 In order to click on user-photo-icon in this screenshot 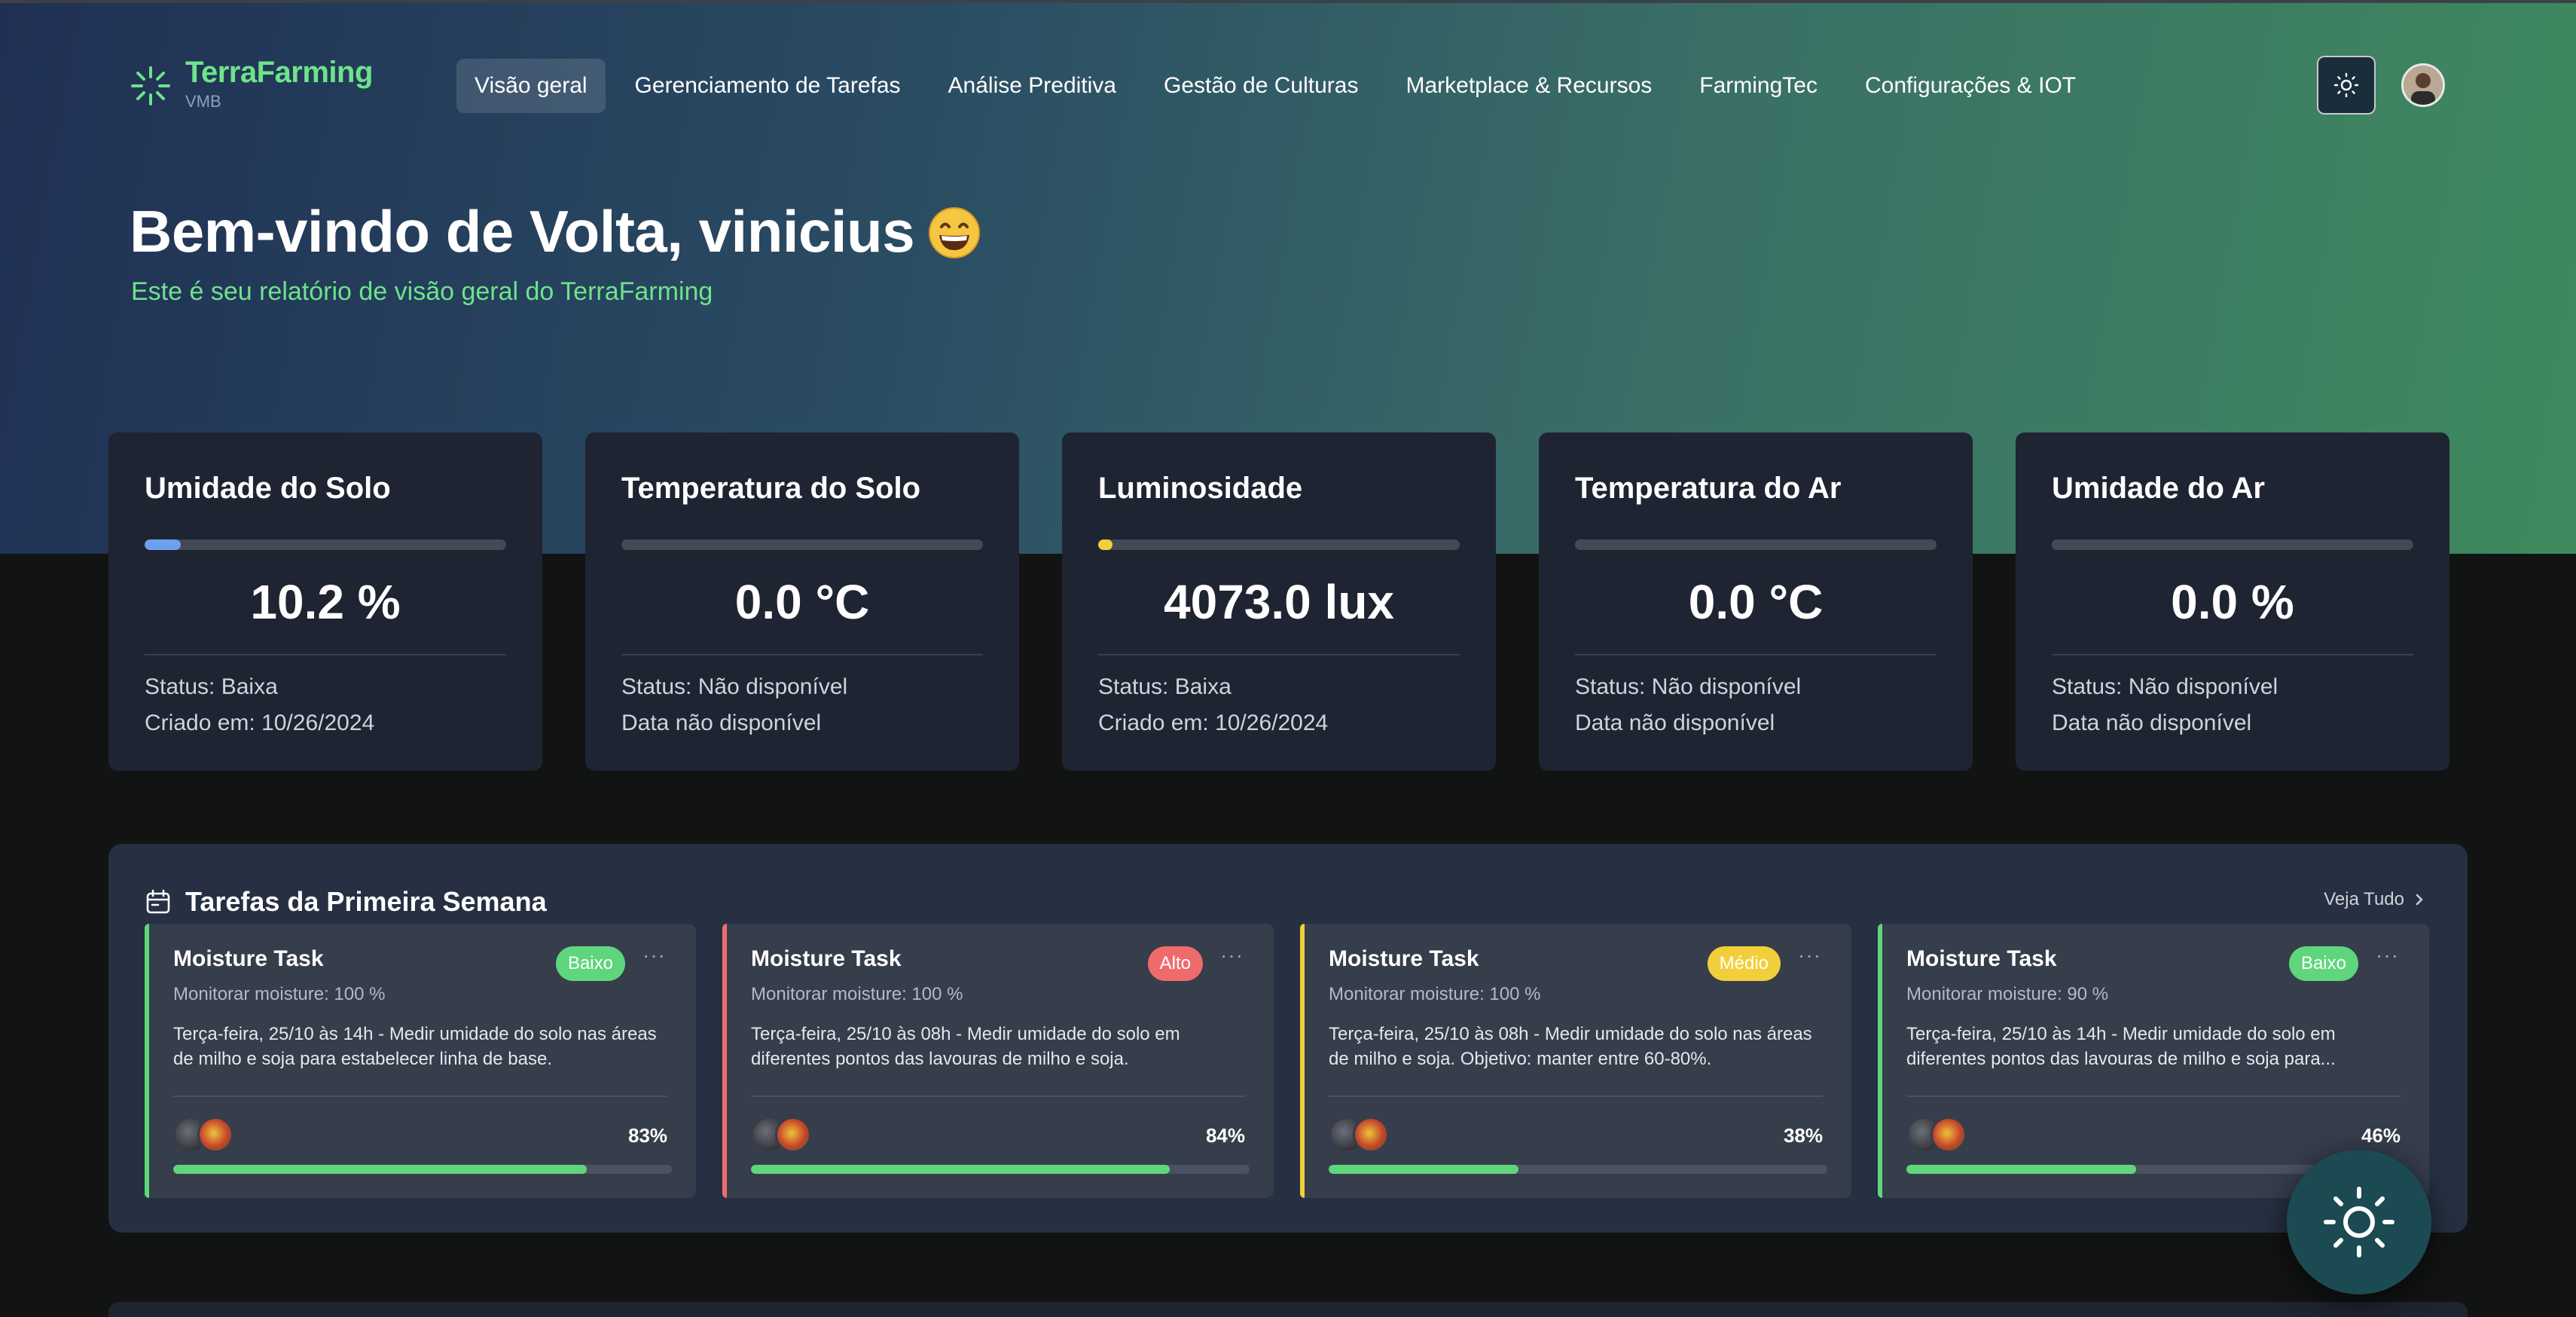, I will do `click(2423, 86)`.